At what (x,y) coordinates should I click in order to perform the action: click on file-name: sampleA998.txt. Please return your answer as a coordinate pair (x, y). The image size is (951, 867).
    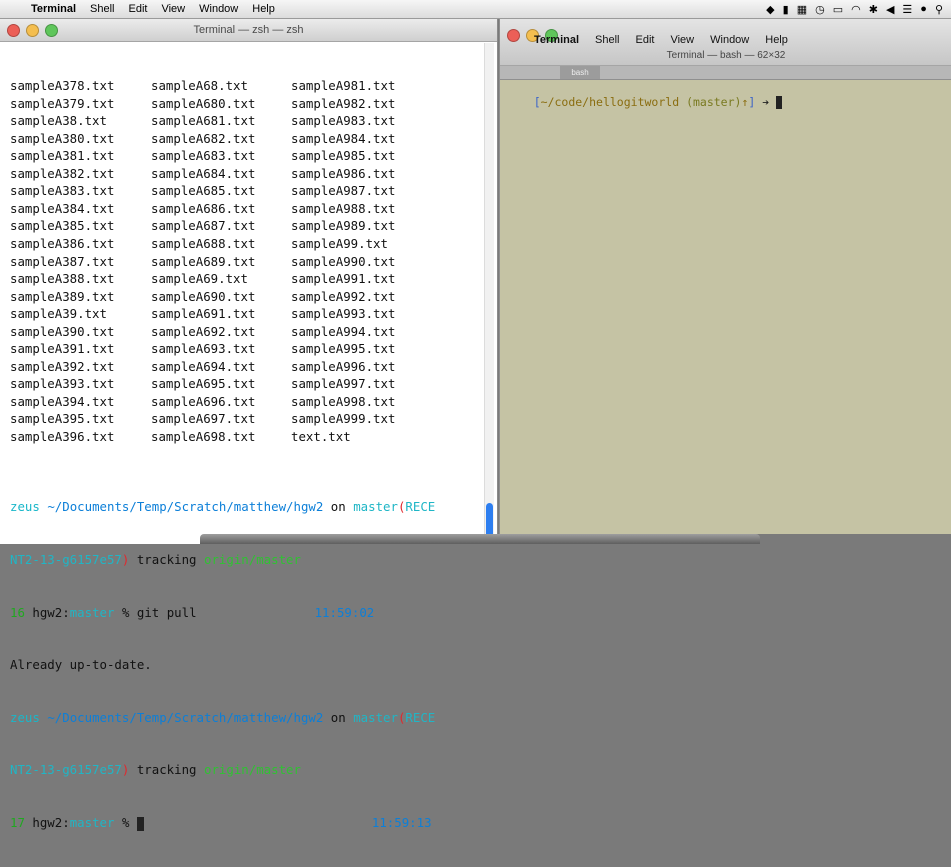
    Looking at the image, I should click on (343, 401).